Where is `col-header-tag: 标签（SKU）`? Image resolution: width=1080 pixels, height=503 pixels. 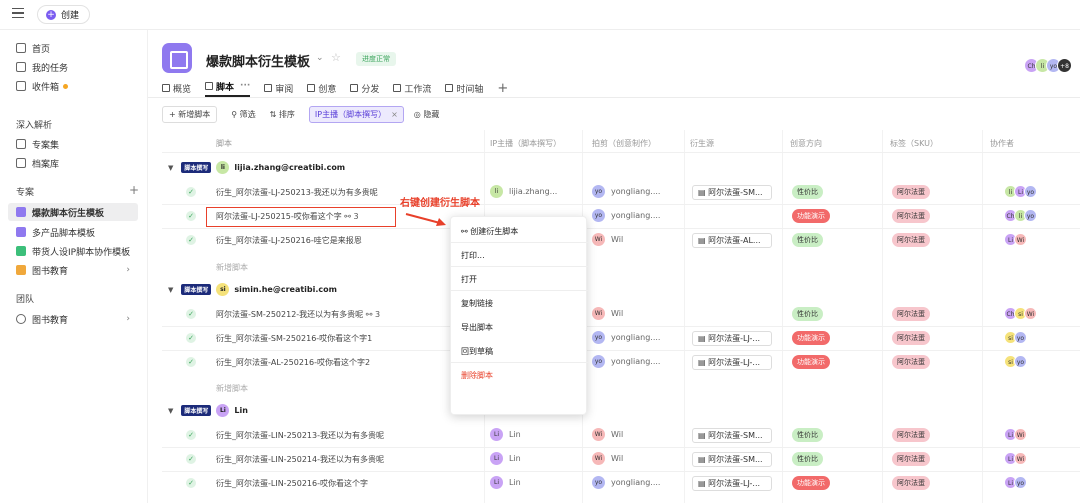
col-header-tag: 标签（SKU） is located at coordinates (914, 143).